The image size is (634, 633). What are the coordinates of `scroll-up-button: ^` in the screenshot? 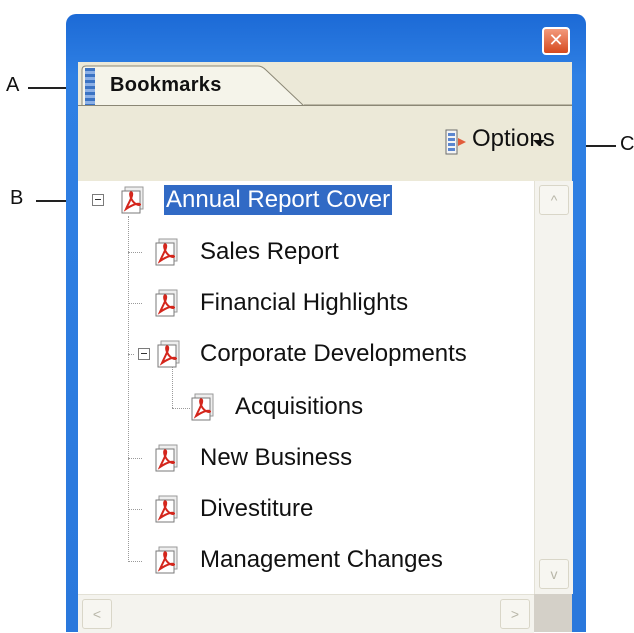 It's located at (554, 200).